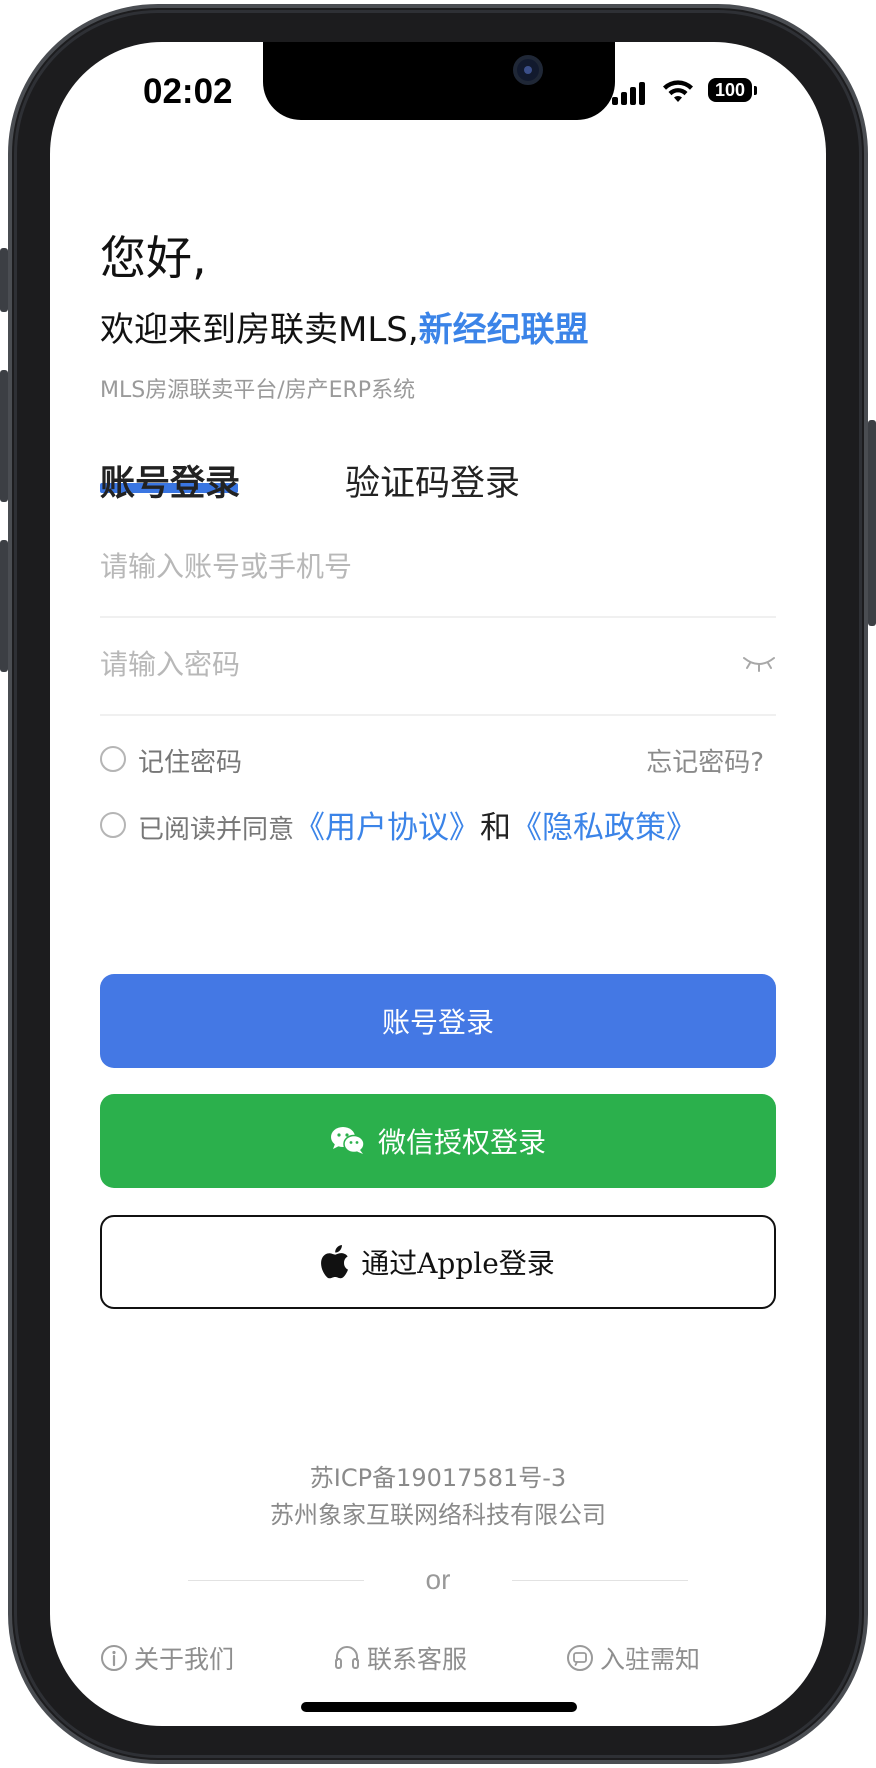  I want to click on volume-up-button, so click(4, 436).